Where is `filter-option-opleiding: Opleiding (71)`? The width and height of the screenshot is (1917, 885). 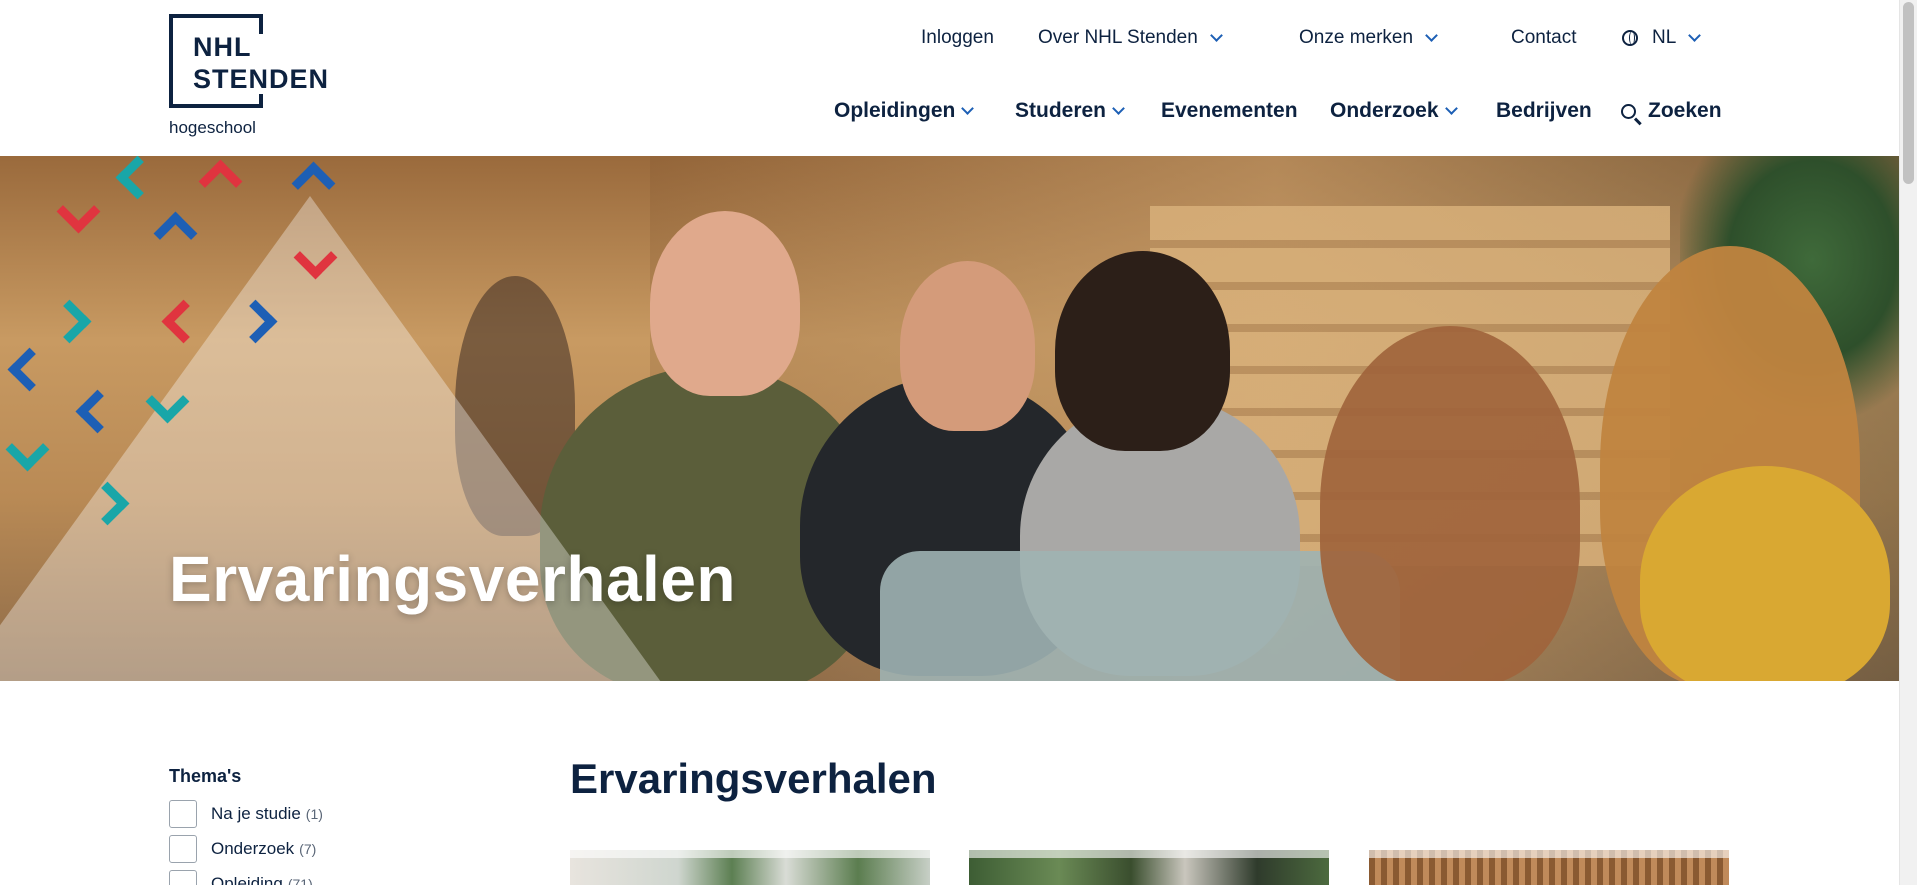 filter-option-opleiding: Opleiding (71) is located at coordinates (246, 877).